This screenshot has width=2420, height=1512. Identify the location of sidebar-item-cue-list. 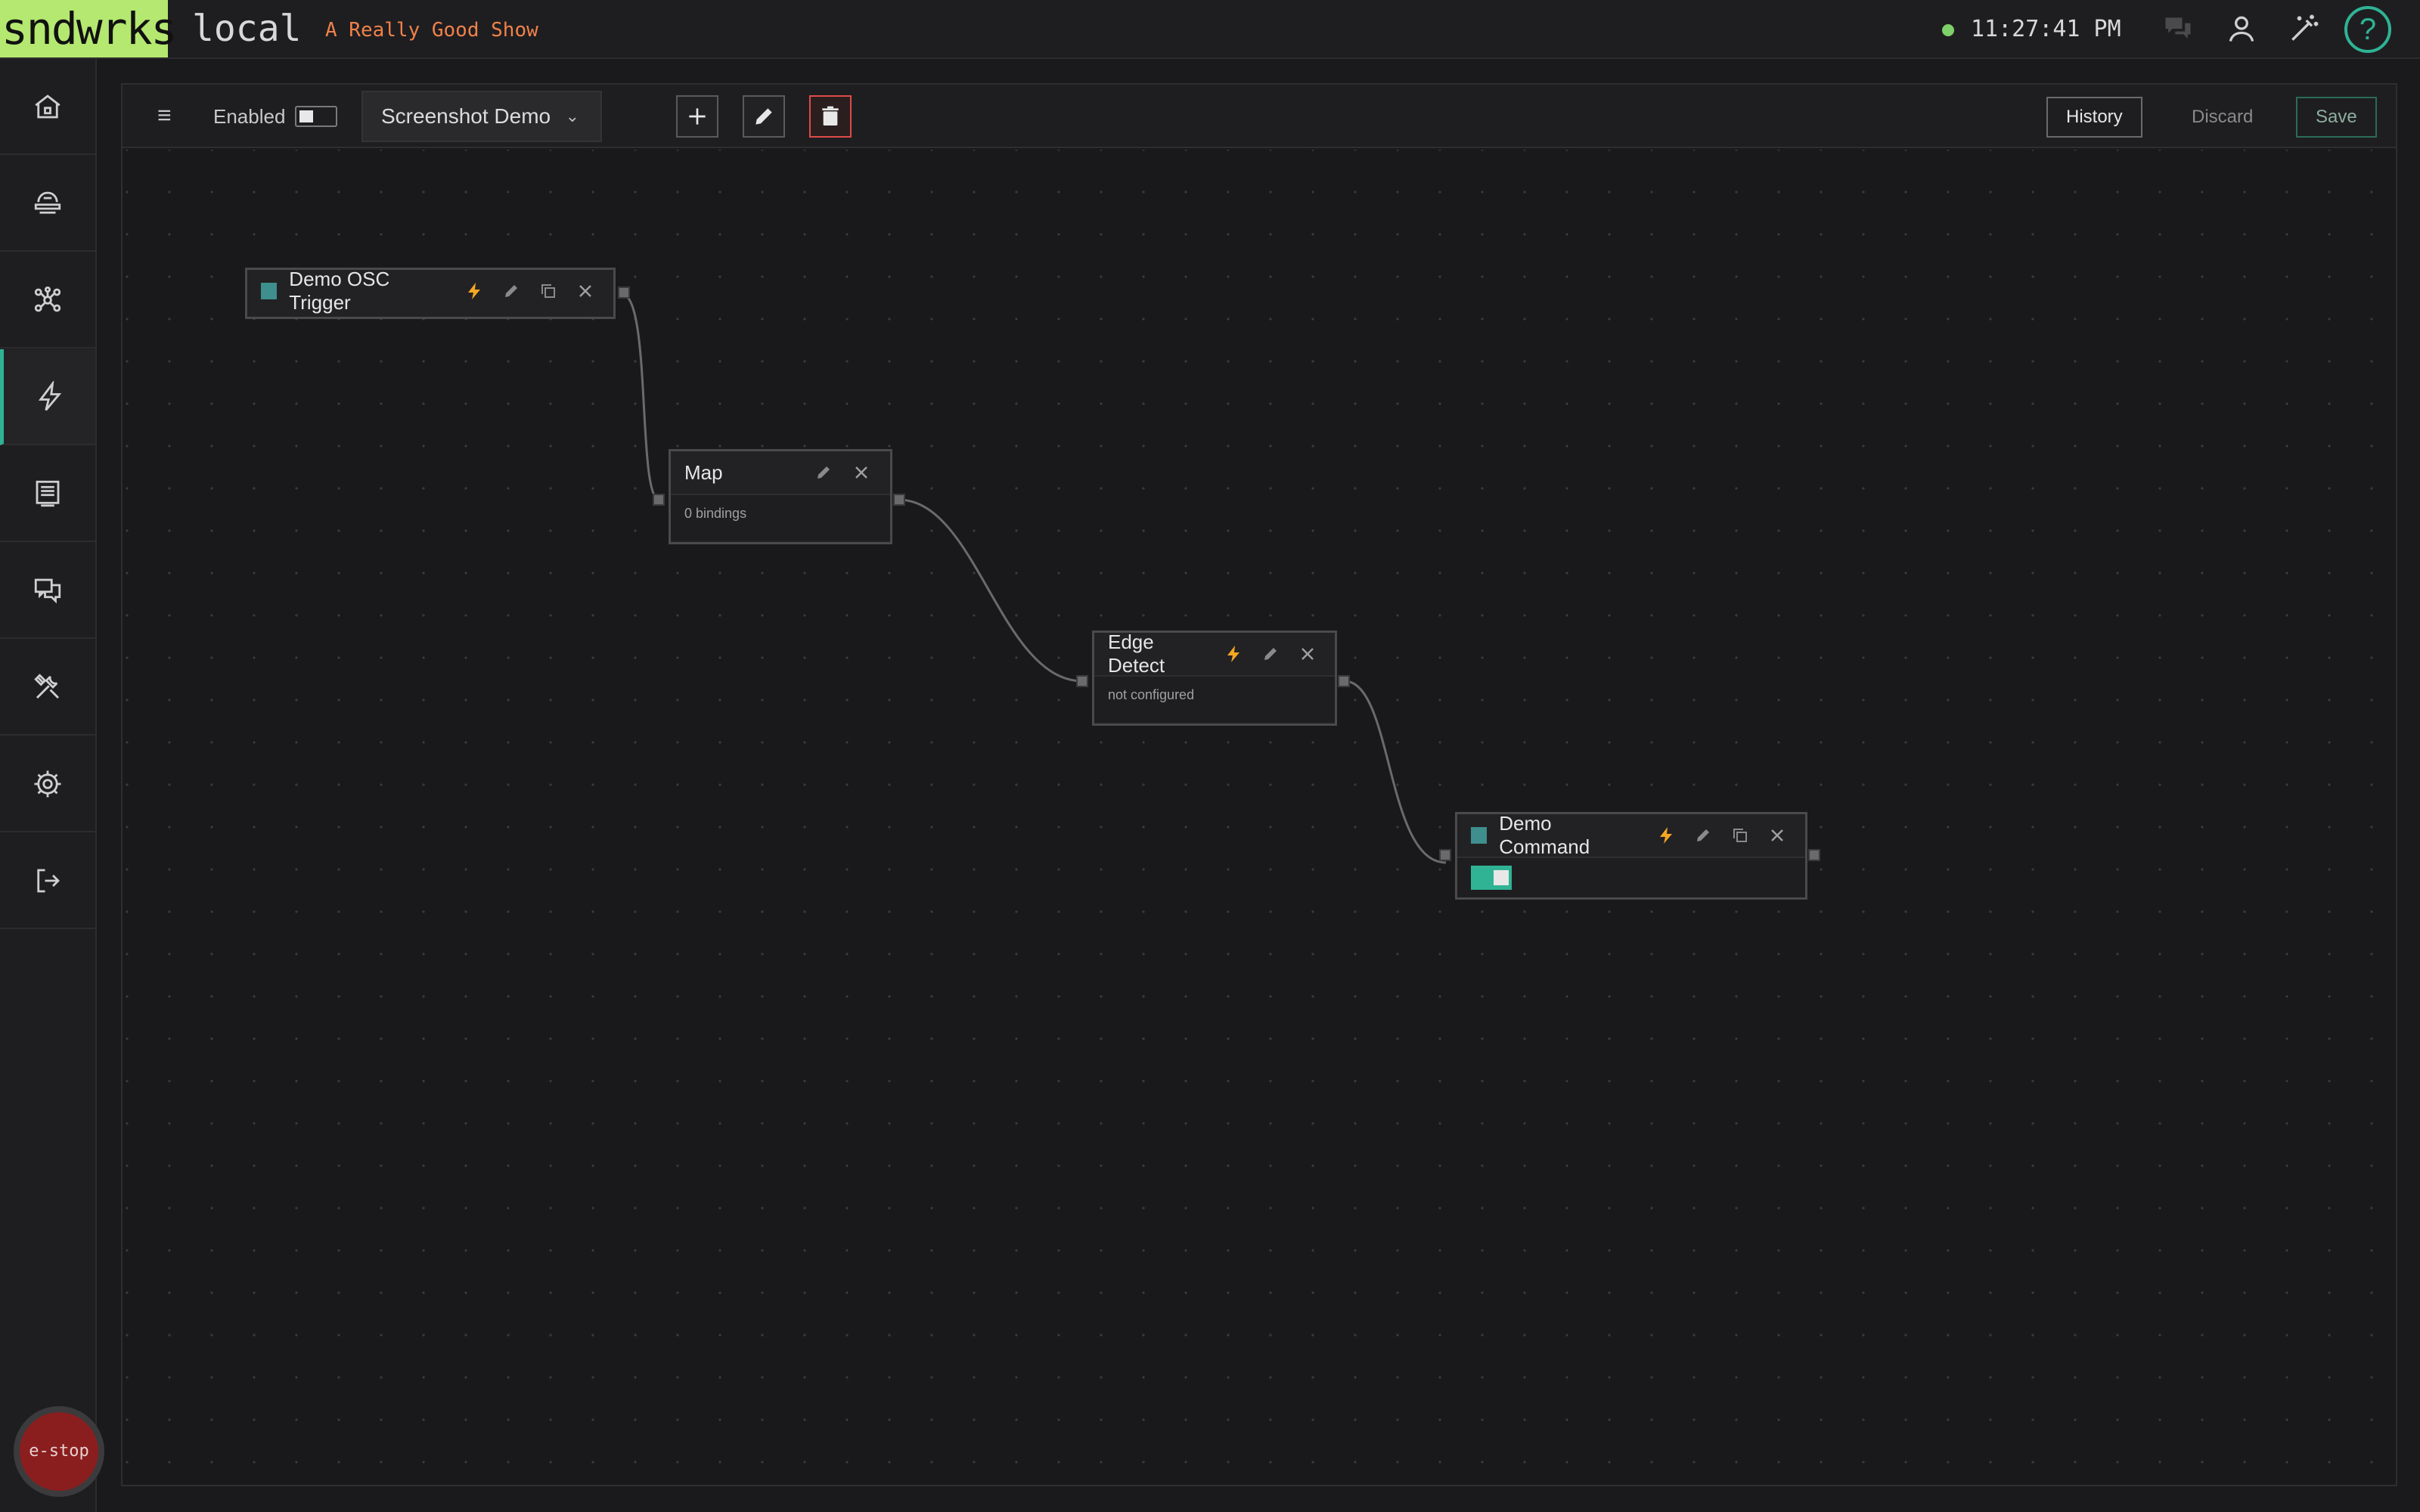
(47, 494).